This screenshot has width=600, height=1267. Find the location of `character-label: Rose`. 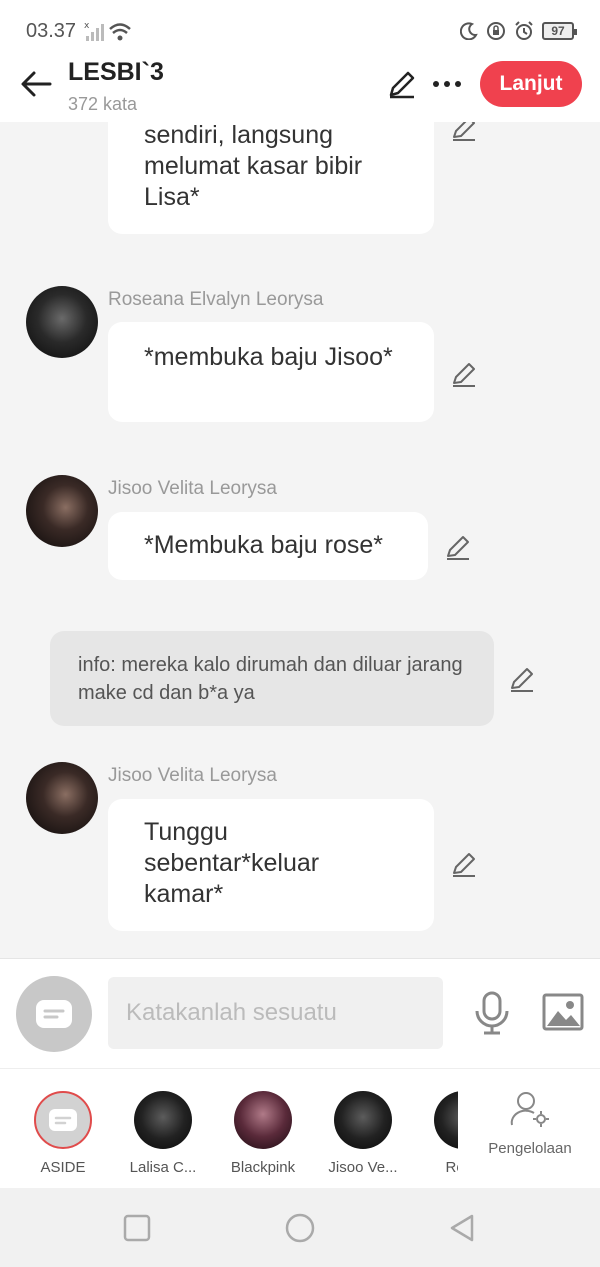

character-label: Rose is located at coordinates (451, 1167).